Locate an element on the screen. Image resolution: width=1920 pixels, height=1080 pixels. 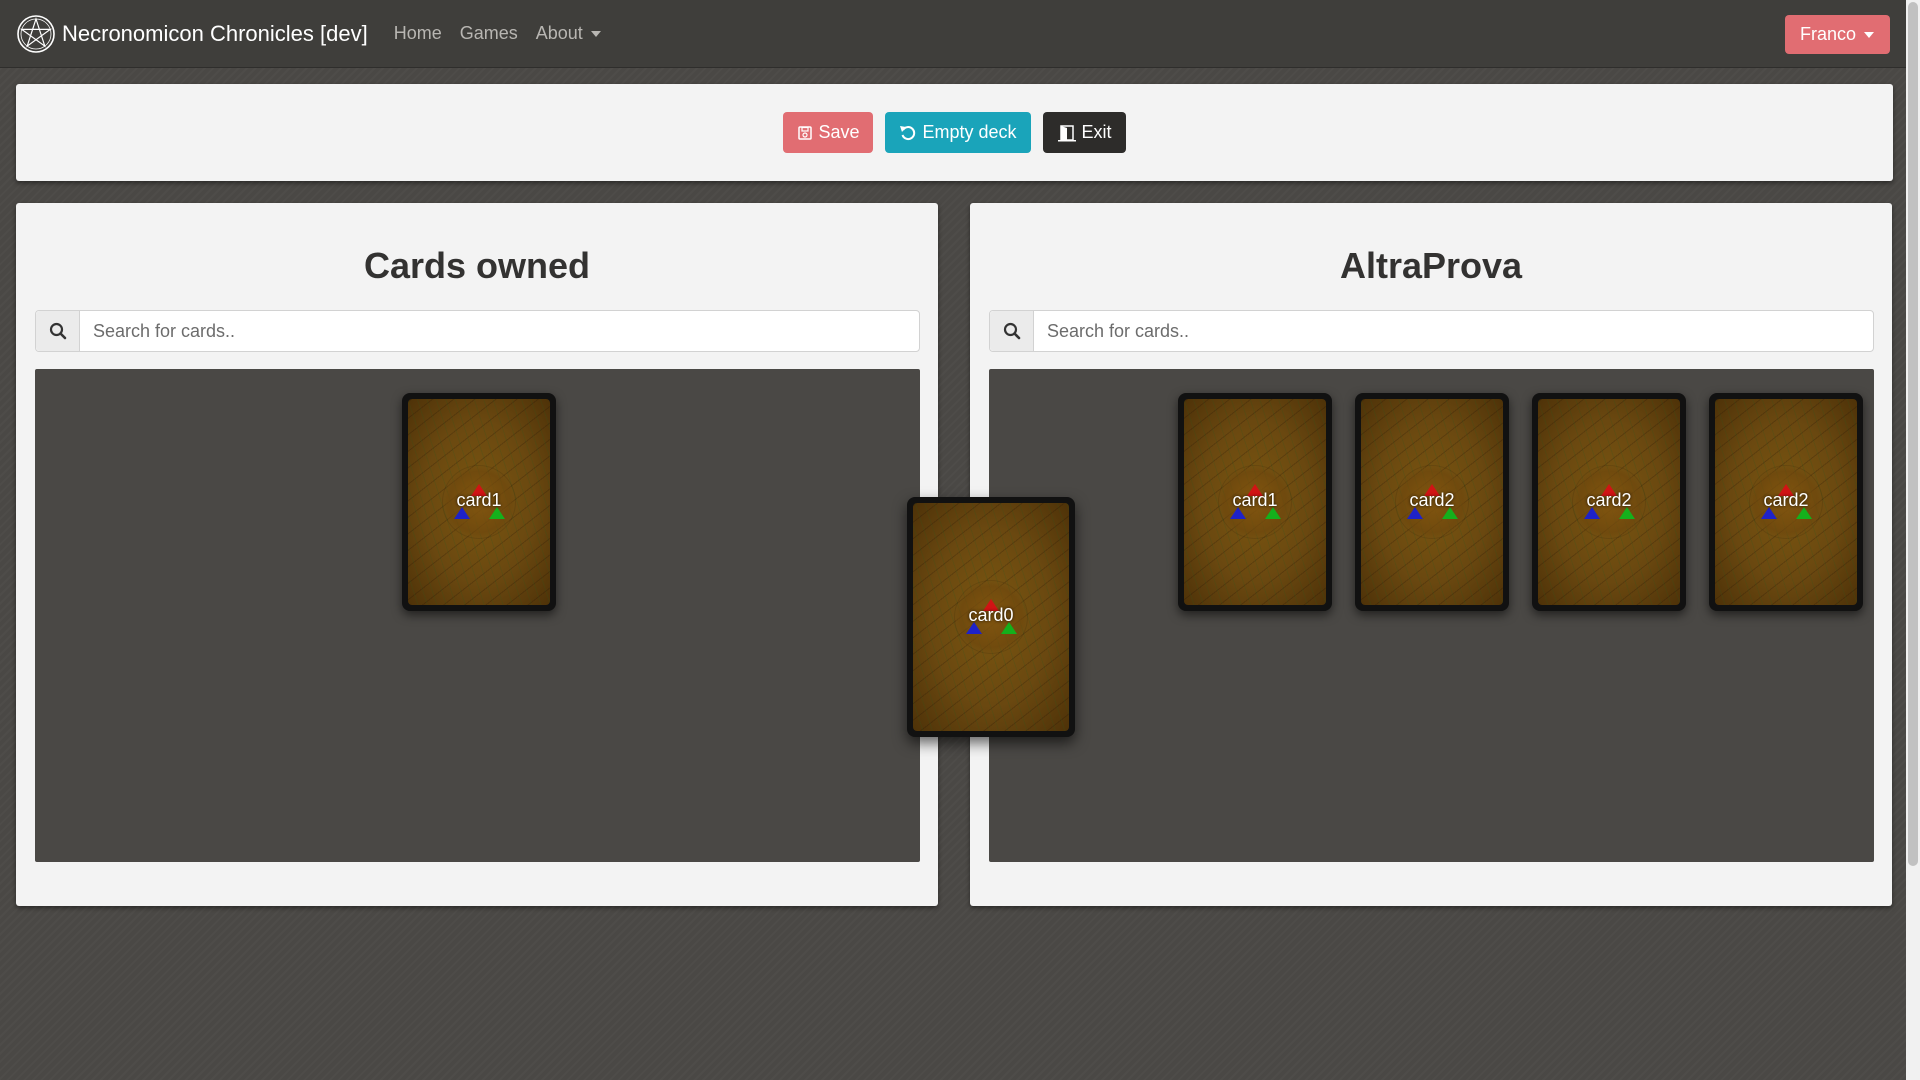
brand: Necronomicon Chronicles [dev] is located at coordinates (192, 34).